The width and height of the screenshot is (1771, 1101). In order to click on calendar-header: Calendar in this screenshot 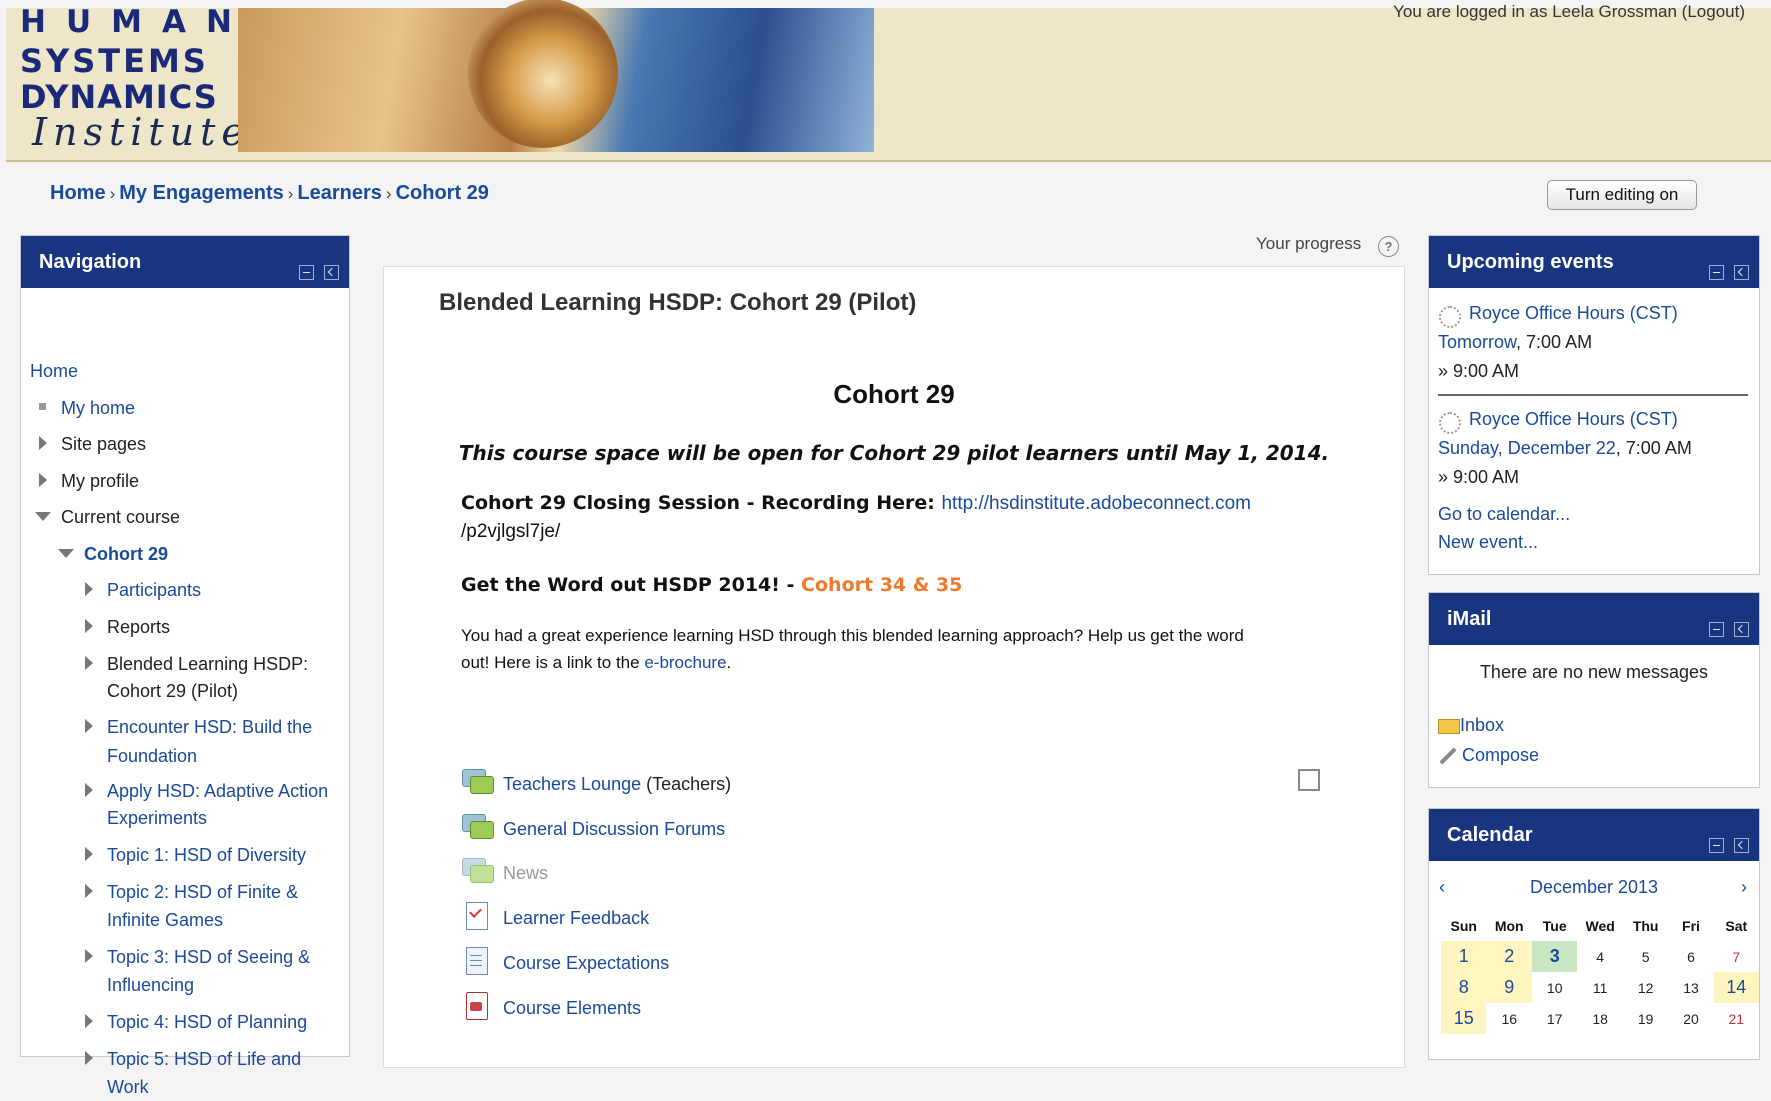, I will do `click(1594, 835)`.